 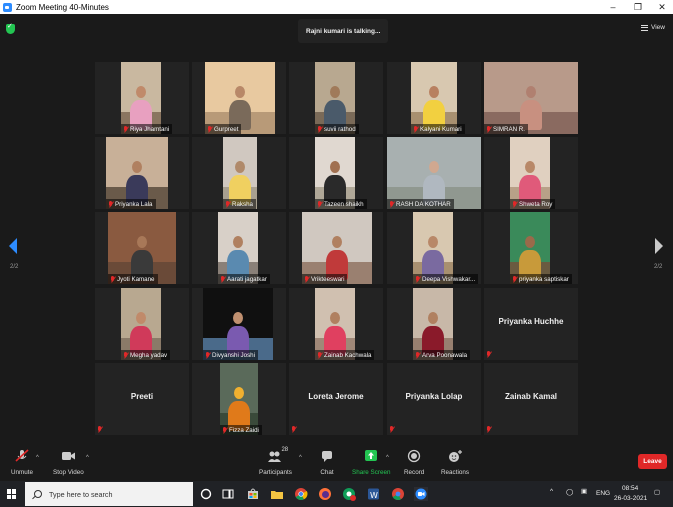 What do you see at coordinates (14, 267) in the screenshot?
I see `page-indicator-left: 2/2` at bounding box center [14, 267].